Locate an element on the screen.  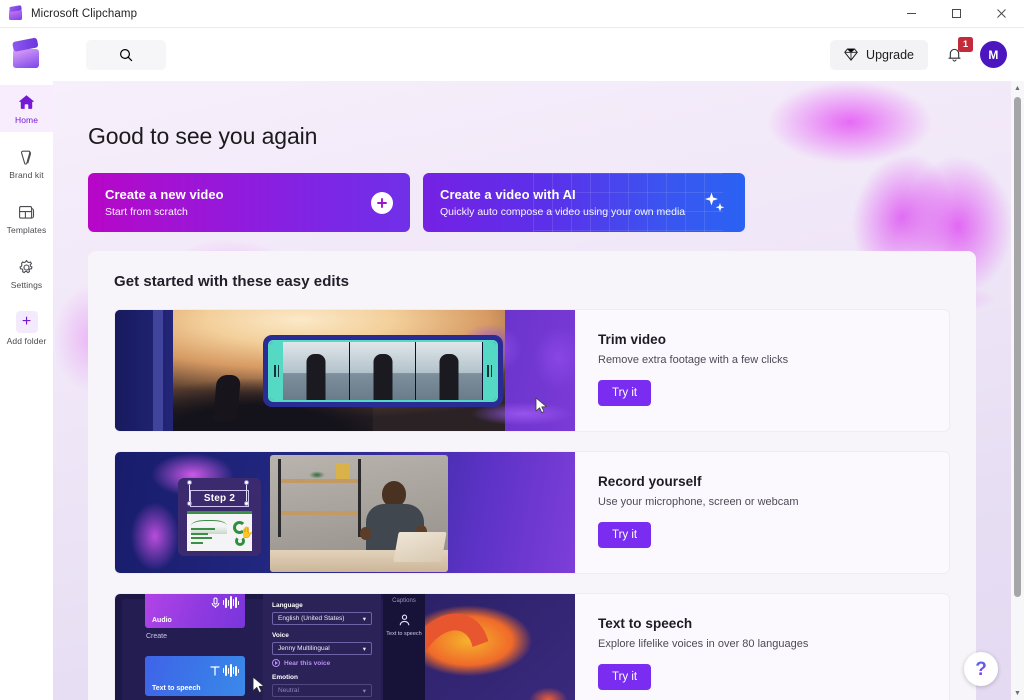
easy-edit-card-record-yourself: Step 2 ✋ Record yourself Use your microp is located at coordinates (532, 512).